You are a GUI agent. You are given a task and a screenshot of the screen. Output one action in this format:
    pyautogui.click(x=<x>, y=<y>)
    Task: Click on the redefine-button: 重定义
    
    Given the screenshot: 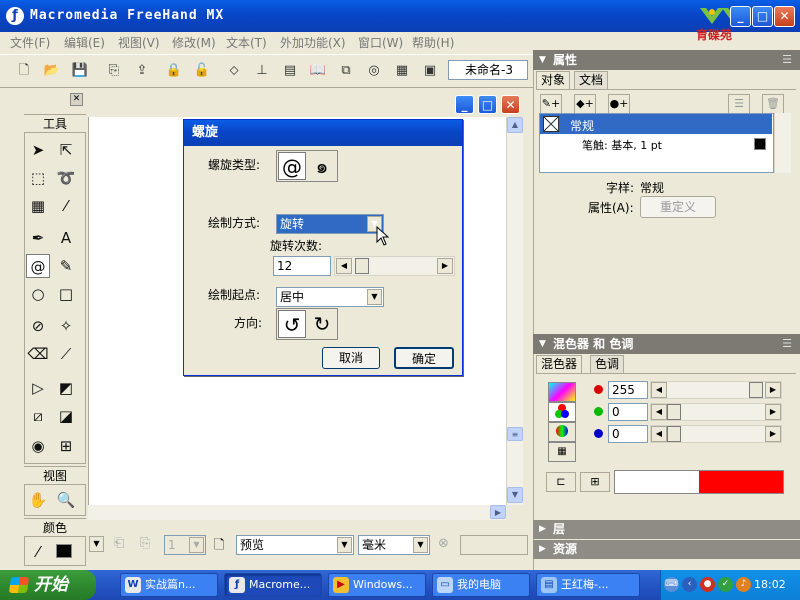 What is the action you would take?
    pyautogui.click(x=678, y=207)
    